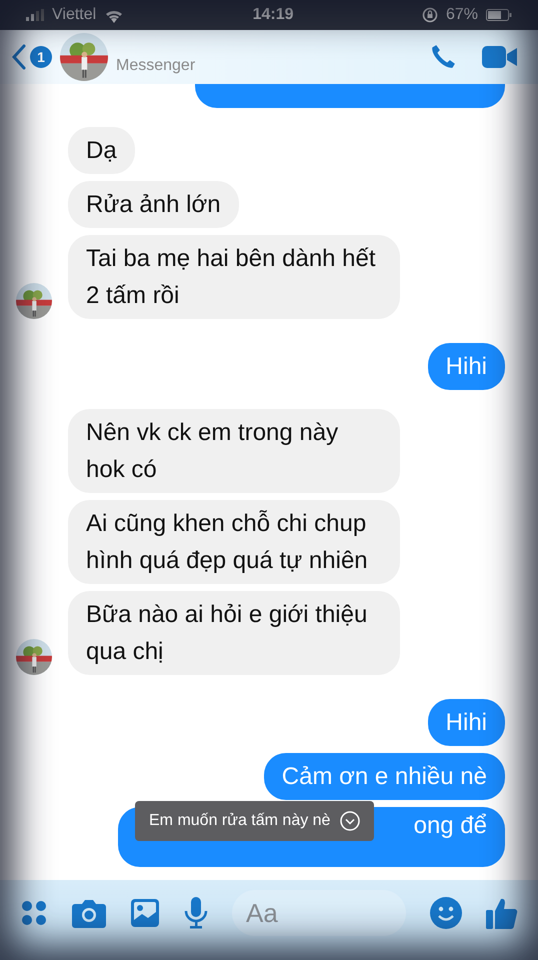 This screenshot has width=538, height=960. Describe the element at coordinates (153, 204) in the screenshot. I see `message-bubble: Rửa ảnh lớn` at that location.